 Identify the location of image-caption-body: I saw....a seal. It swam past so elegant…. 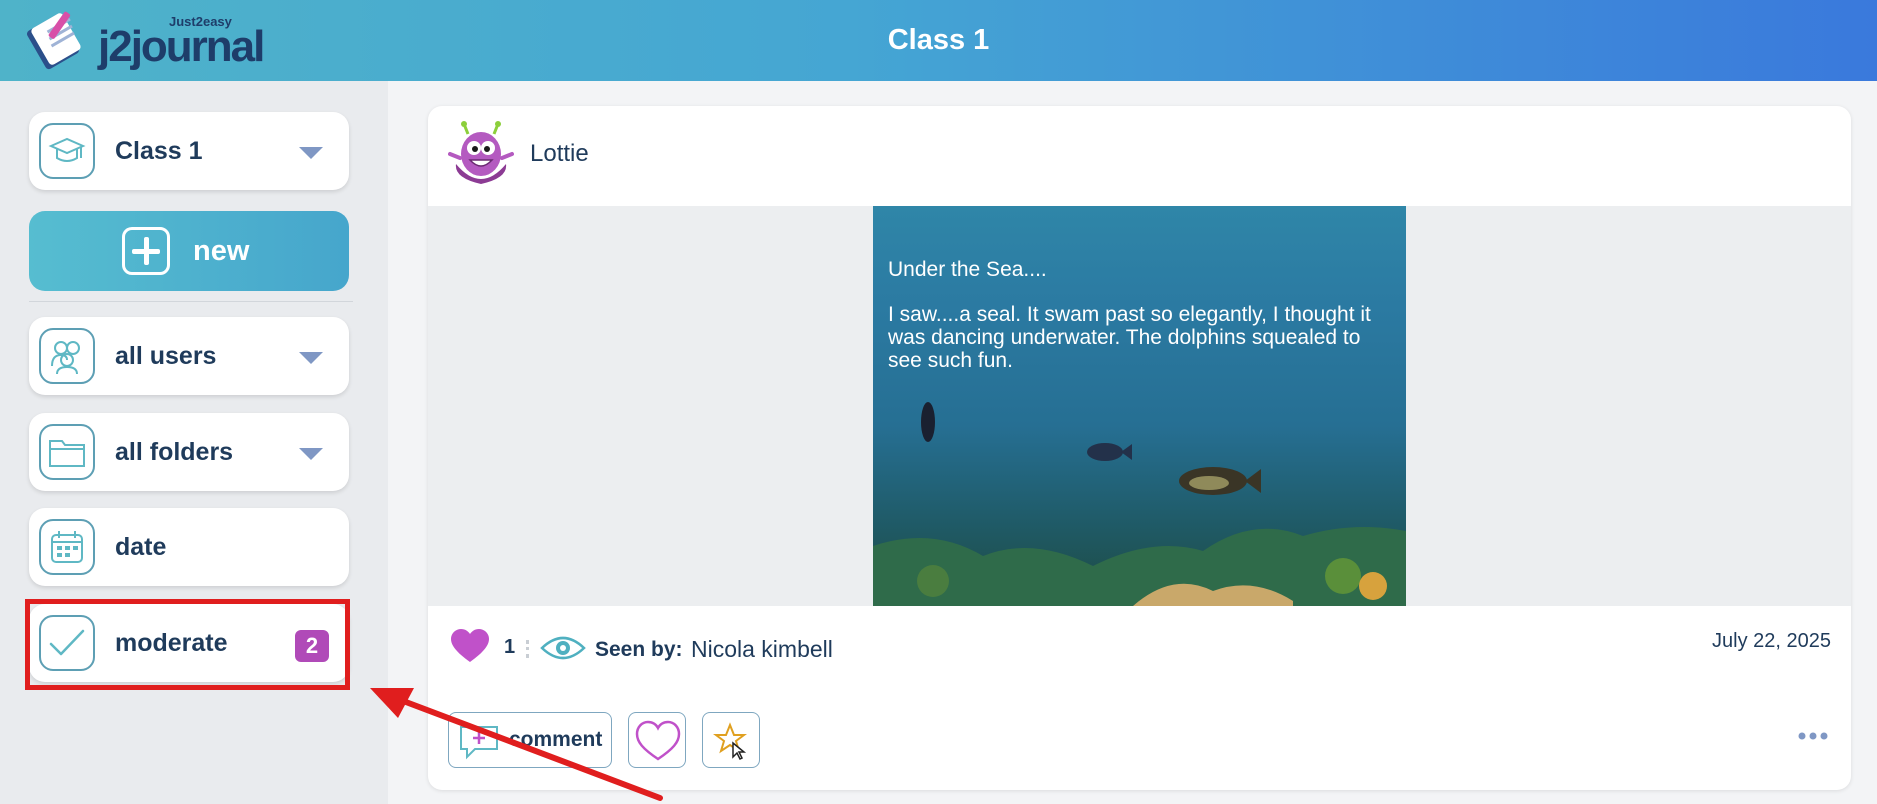
(1129, 337).